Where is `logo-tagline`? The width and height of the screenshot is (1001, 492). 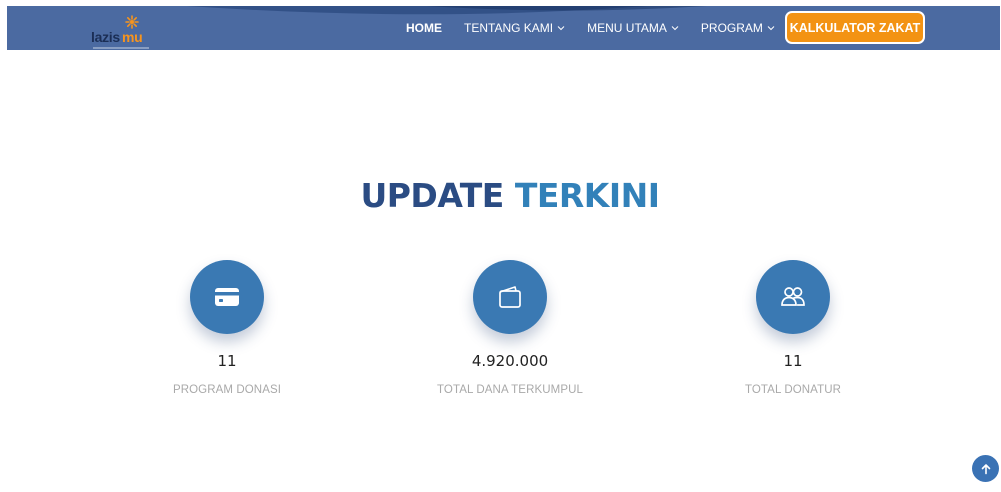 logo-tagline is located at coordinates (121, 48).